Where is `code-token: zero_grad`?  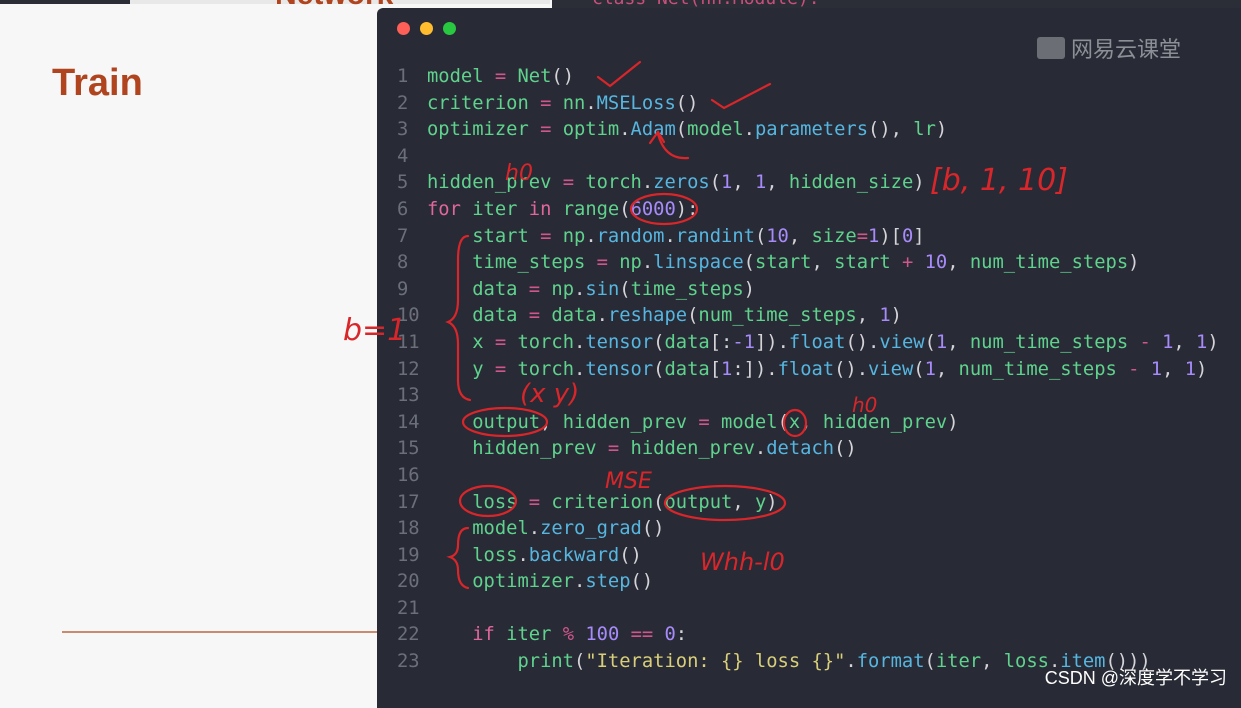
code-token: zero_grad is located at coordinates (591, 529).